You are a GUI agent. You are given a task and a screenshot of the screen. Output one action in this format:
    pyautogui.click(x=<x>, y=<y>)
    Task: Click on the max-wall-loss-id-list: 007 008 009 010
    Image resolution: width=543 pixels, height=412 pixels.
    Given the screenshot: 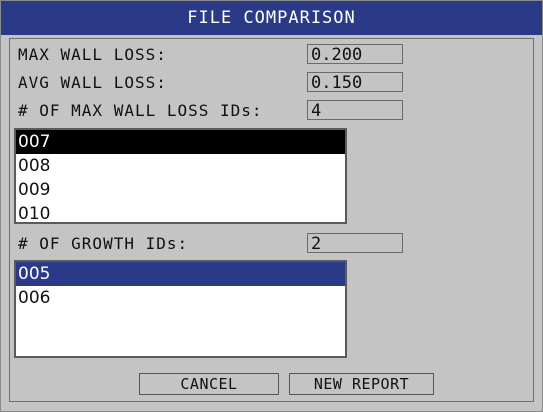 What is the action you would take?
    pyautogui.click(x=180, y=176)
    